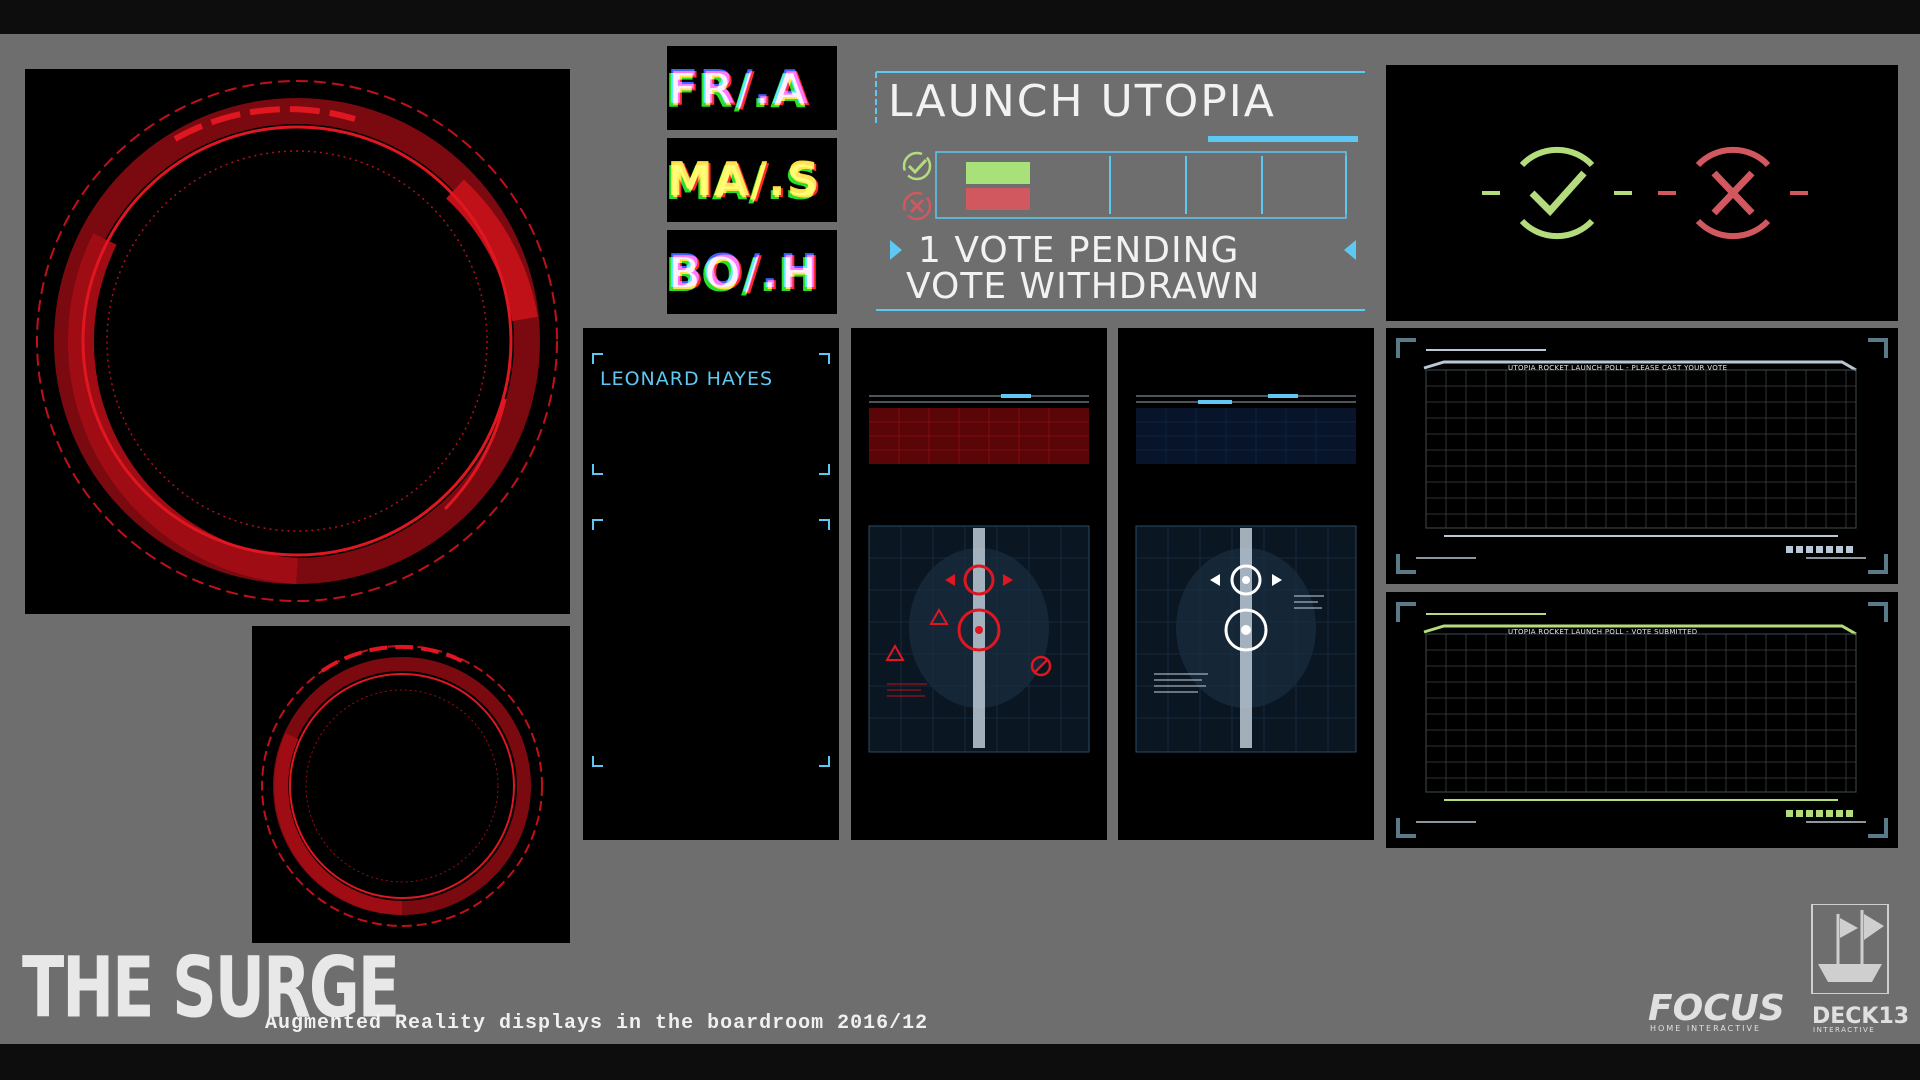  I want to click on glitch-panel-2: MA/.S MA/.S MA/.S, so click(751, 180).